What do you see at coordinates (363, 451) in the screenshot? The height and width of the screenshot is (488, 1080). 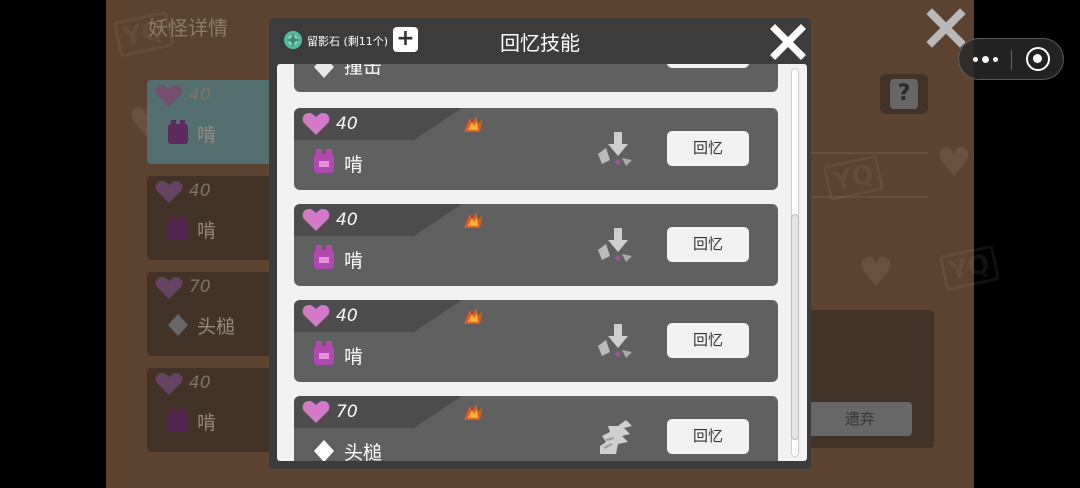 I see `skill-name: 头槌` at bounding box center [363, 451].